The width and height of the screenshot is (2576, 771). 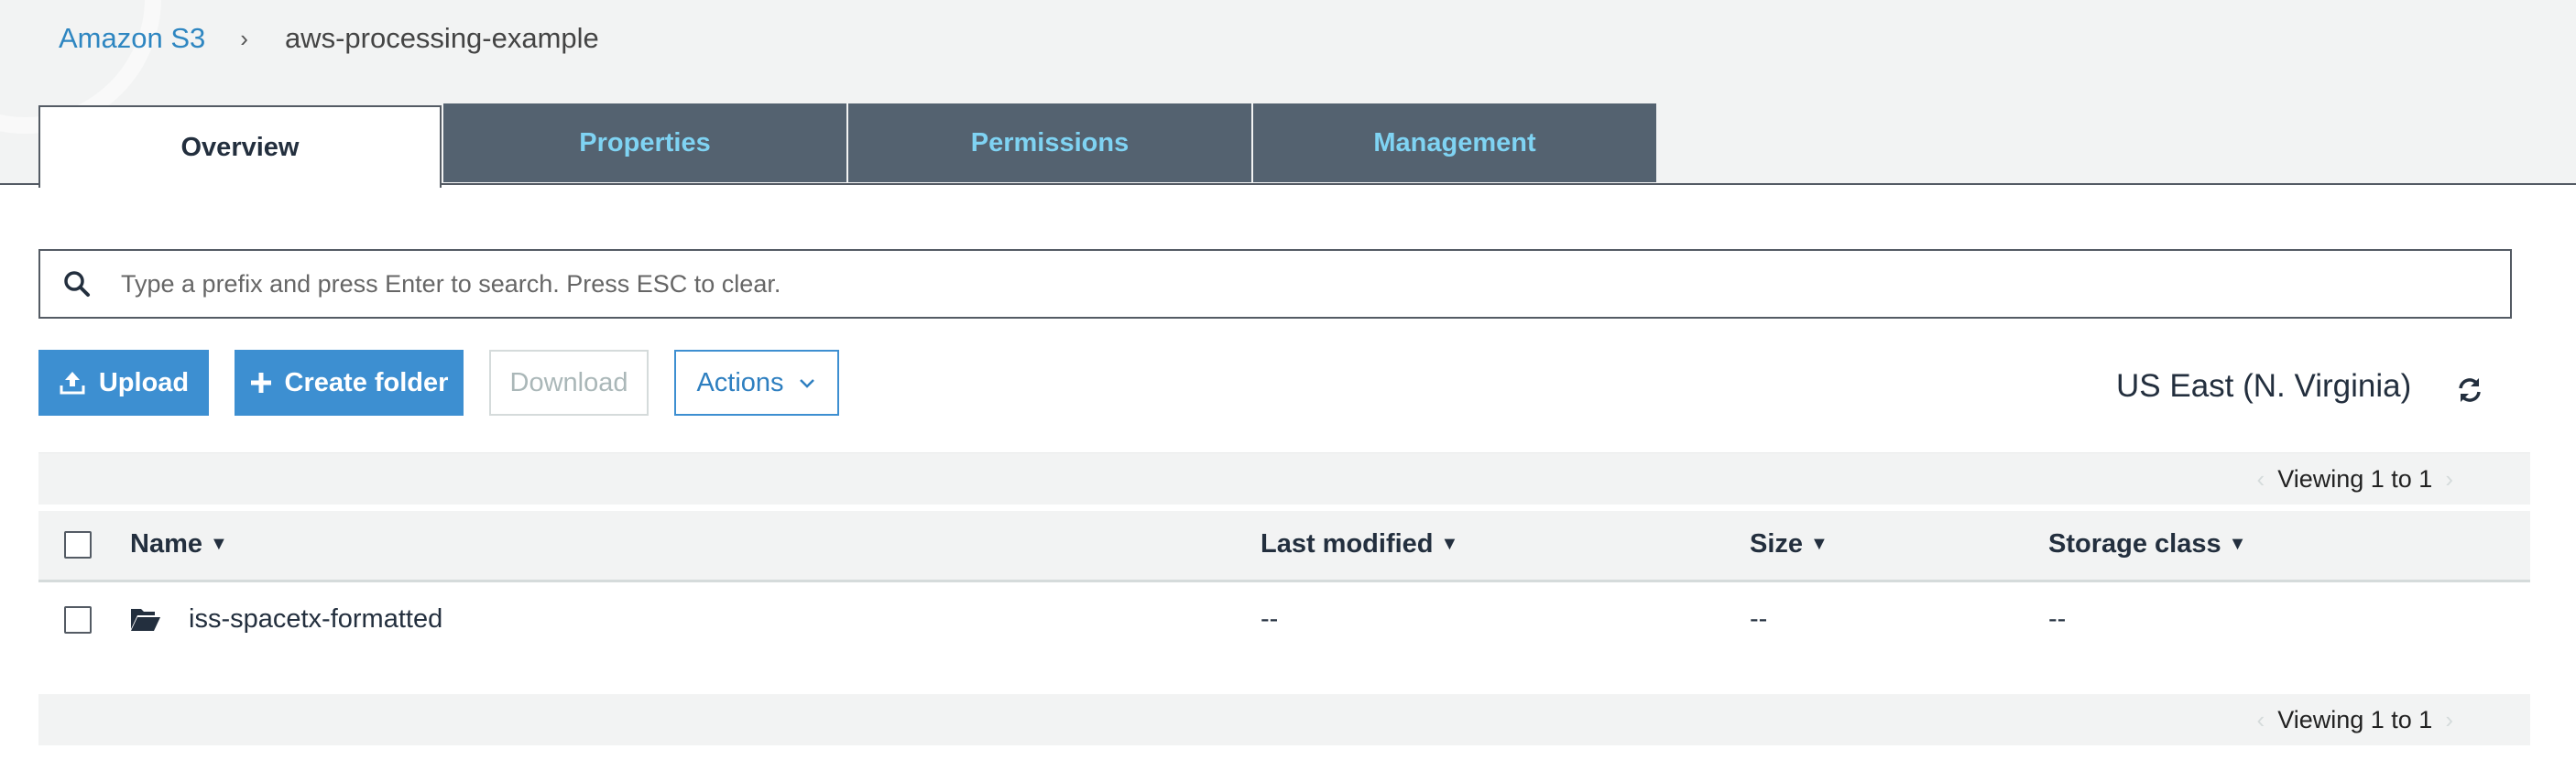 I want to click on search-bar, so click(x=1275, y=284).